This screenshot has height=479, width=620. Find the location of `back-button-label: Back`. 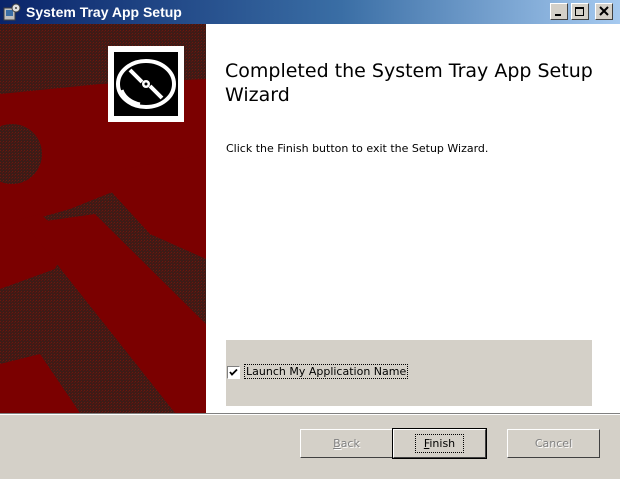

back-button-label: Back is located at coordinates (346, 443).